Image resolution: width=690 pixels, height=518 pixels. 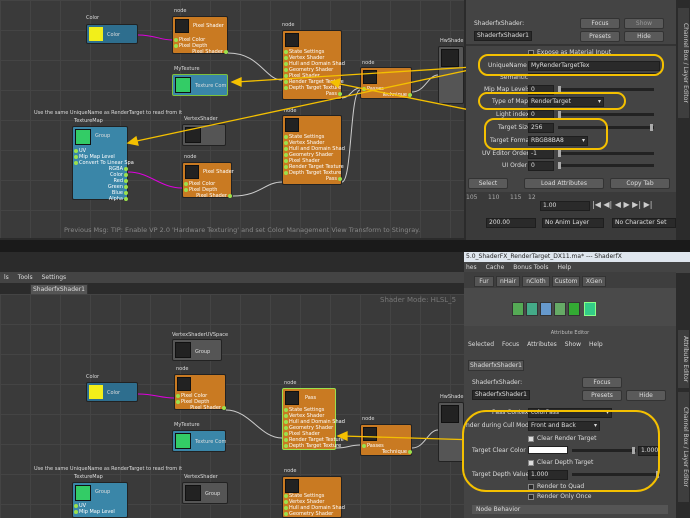 I want to click on select-button: Select, so click(x=488, y=183).